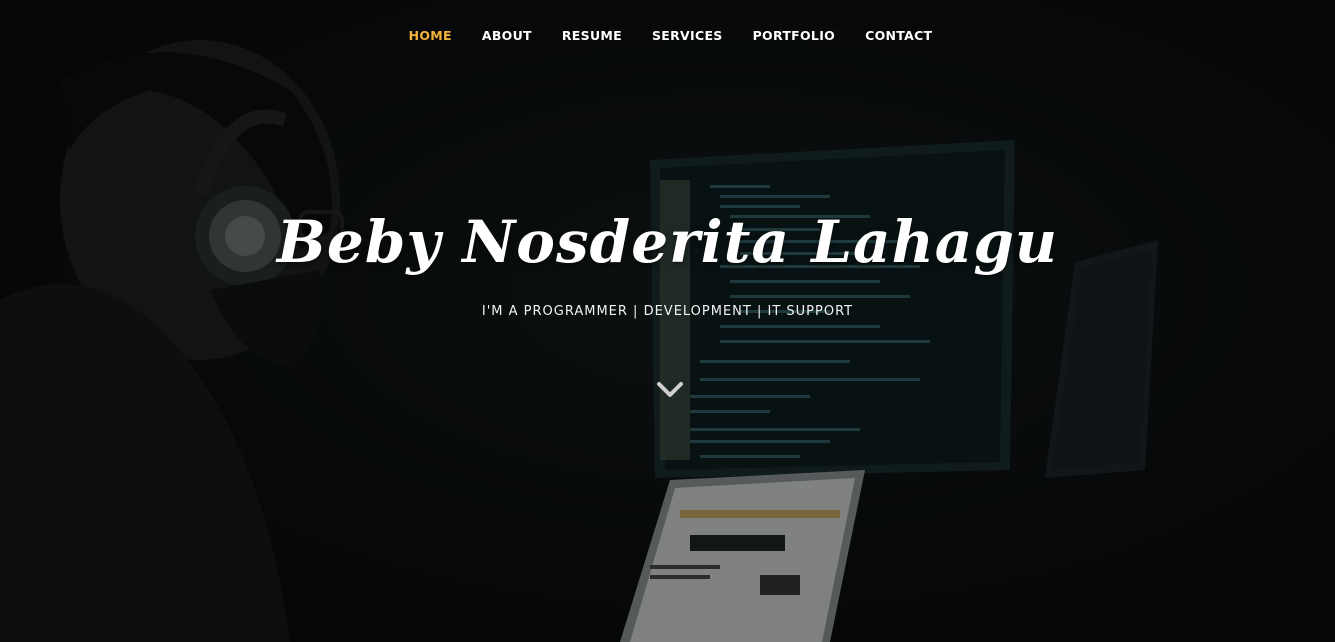 The image size is (1335, 642). I want to click on nav-item-home: HOME, so click(430, 35).